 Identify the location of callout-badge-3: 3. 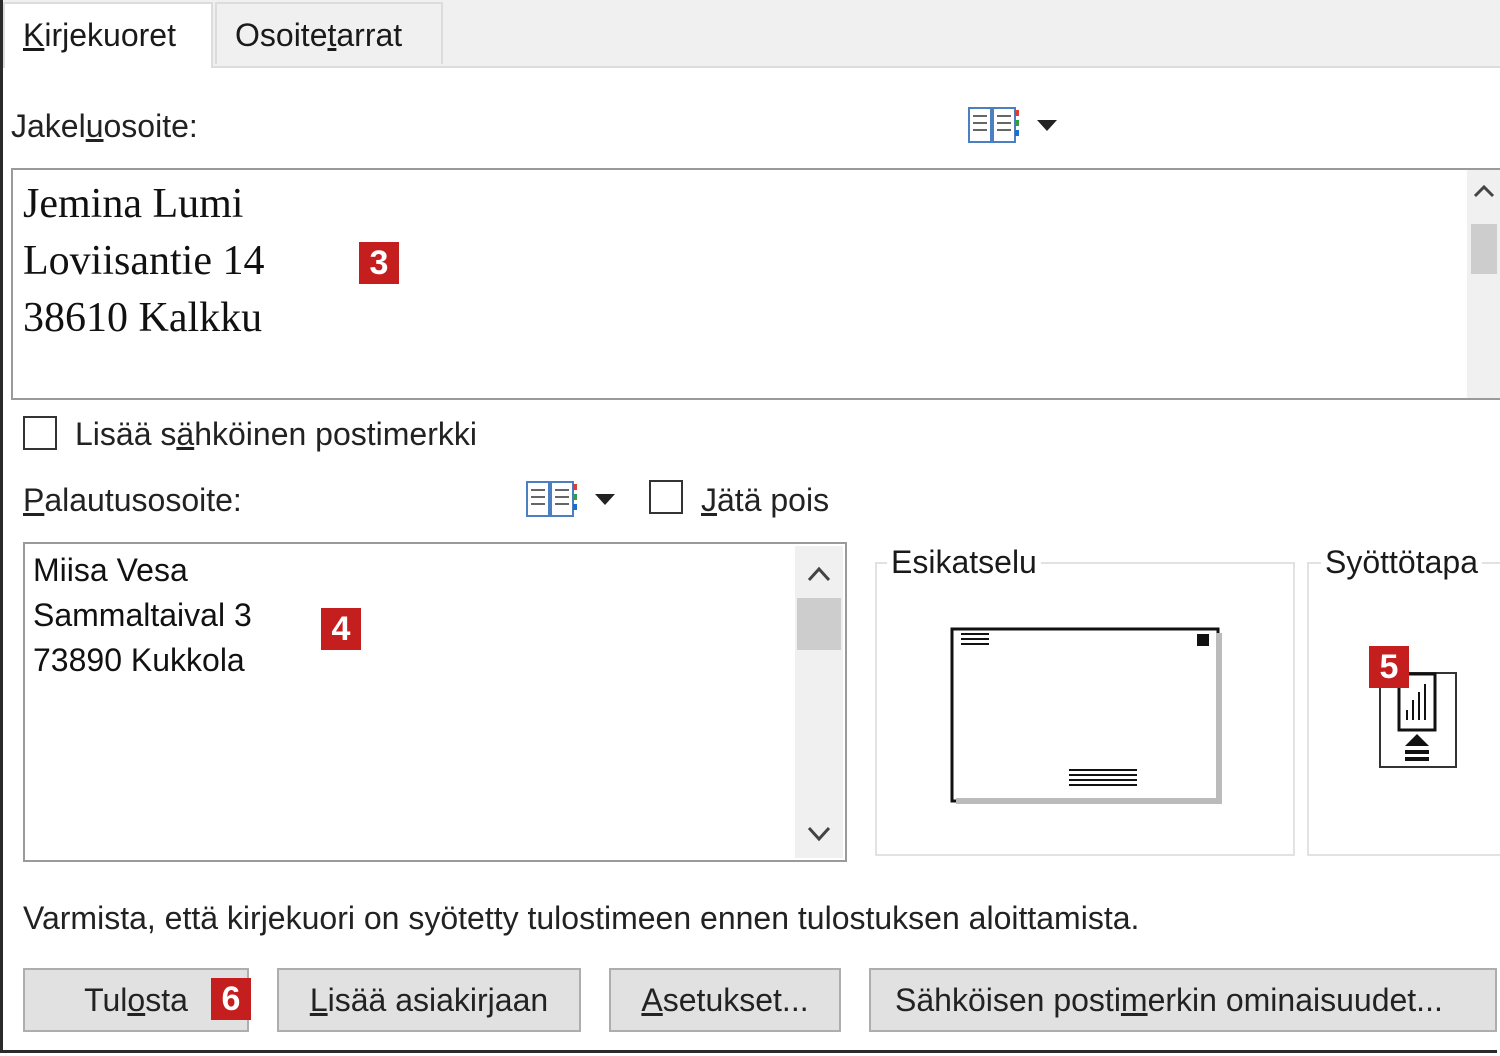
(379, 263).